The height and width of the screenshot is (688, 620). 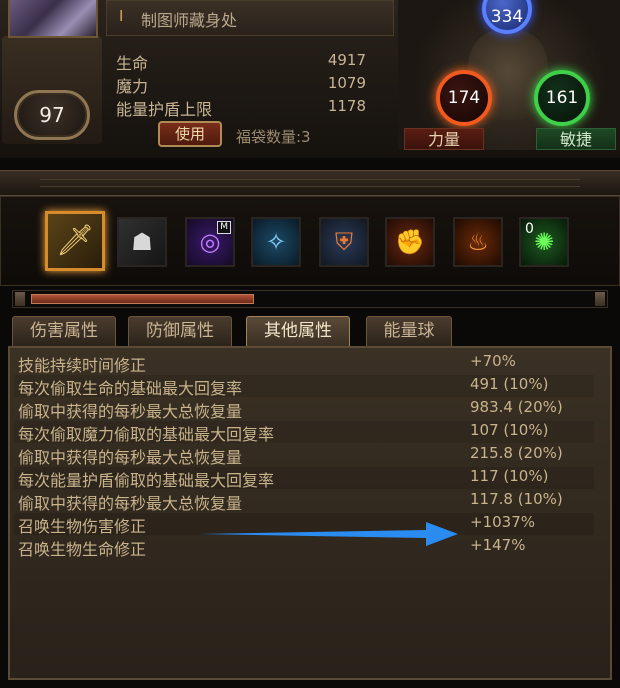 I want to click on use-button: 使用, so click(x=190, y=134).